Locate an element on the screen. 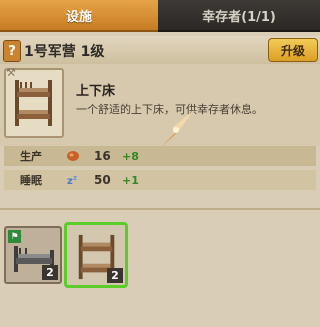 The width and height of the screenshot is (320, 327). upgrade-button: 升级 is located at coordinates (293, 50).